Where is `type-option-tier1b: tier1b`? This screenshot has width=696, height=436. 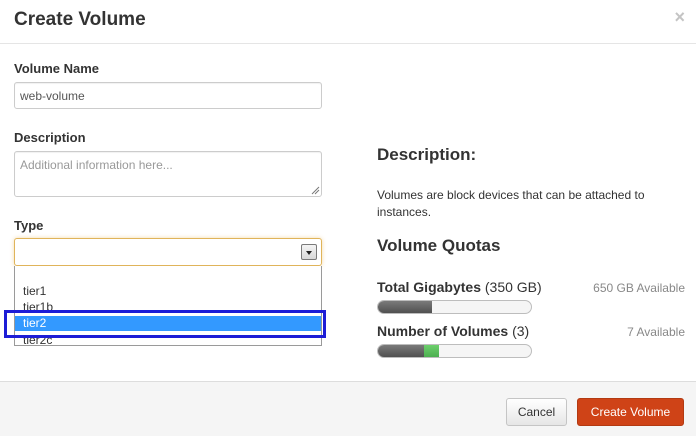 type-option-tier1b: tier1b is located at coordinates (168, 307).